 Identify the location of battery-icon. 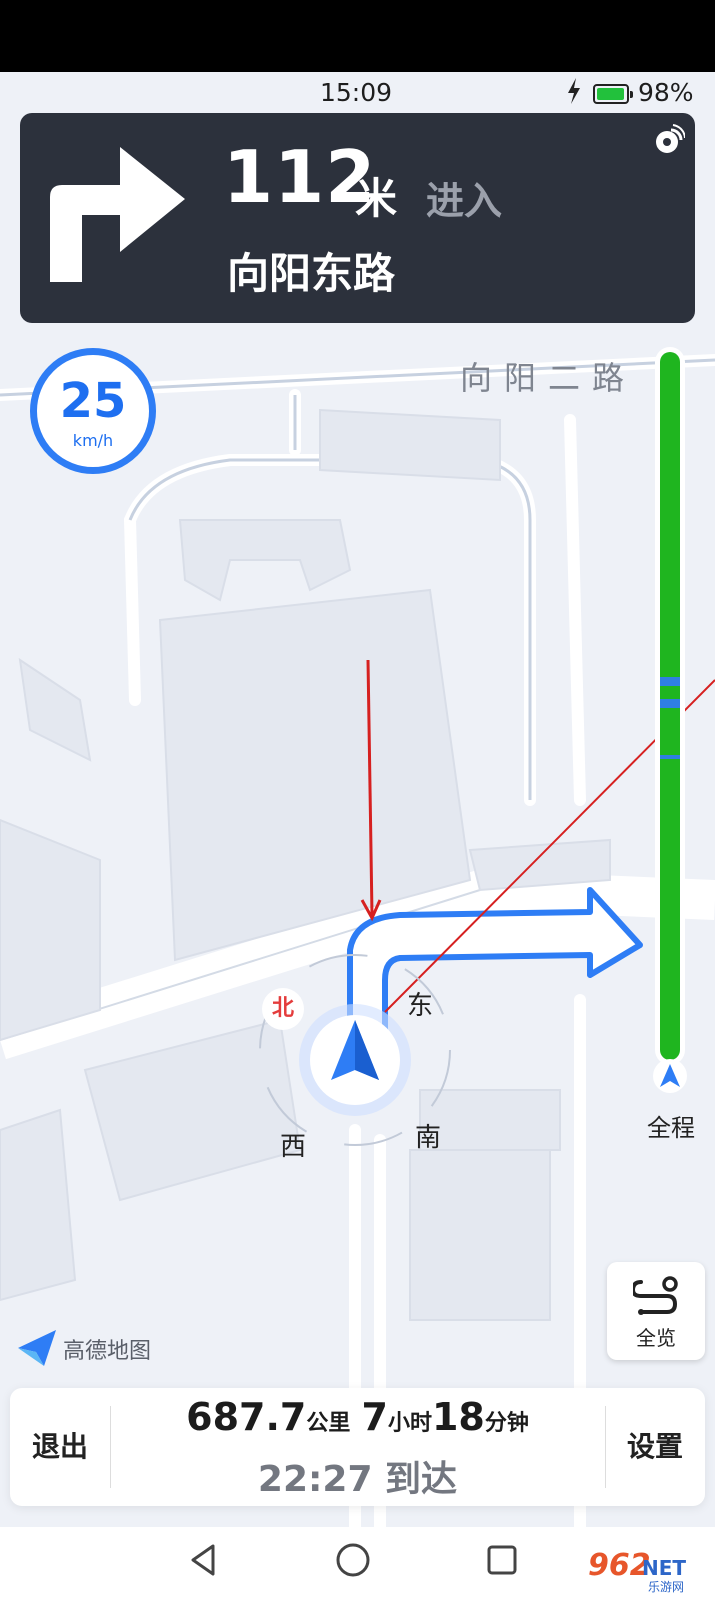
(613, 94).